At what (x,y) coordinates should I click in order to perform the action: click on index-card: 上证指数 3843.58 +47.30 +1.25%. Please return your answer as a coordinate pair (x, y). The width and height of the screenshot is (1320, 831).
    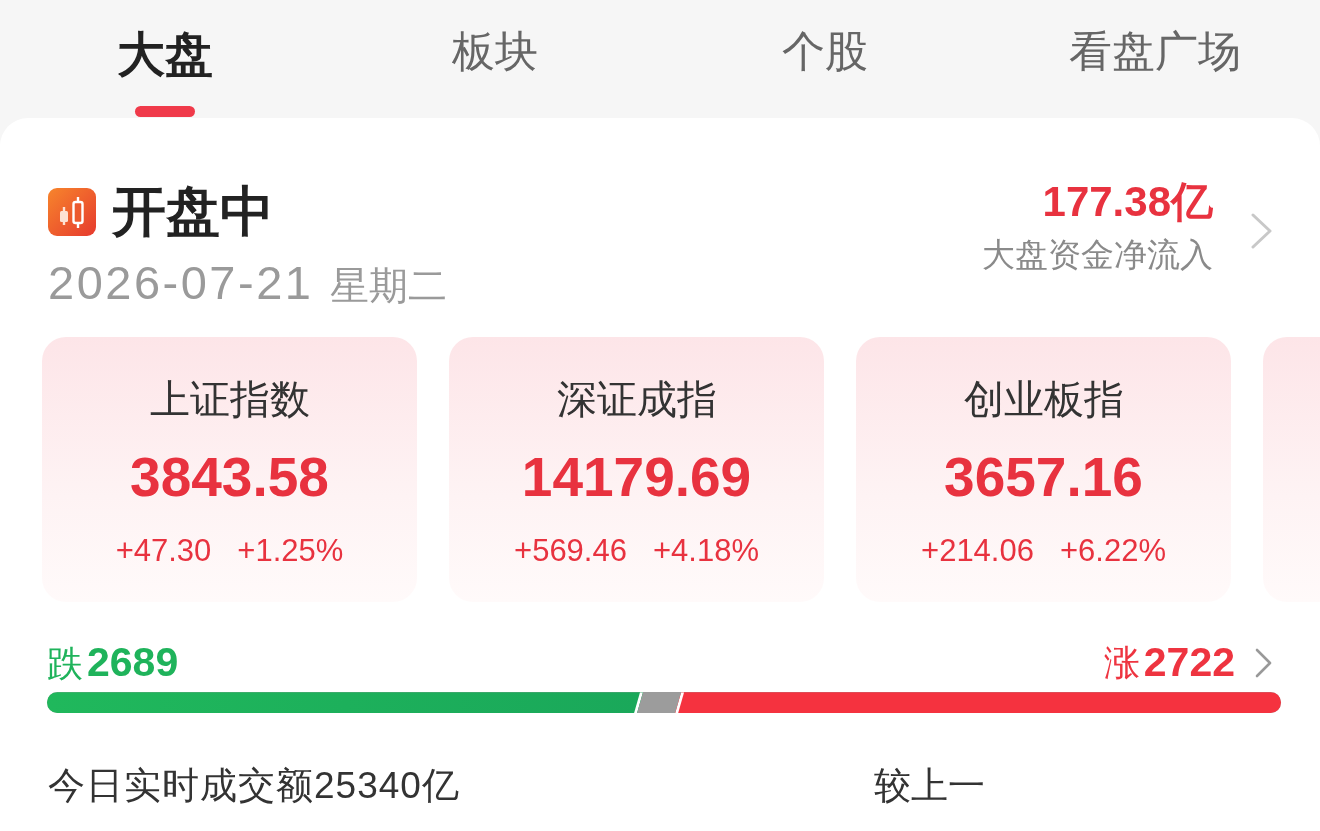
    Looking at the image, I should click on (229, 470).